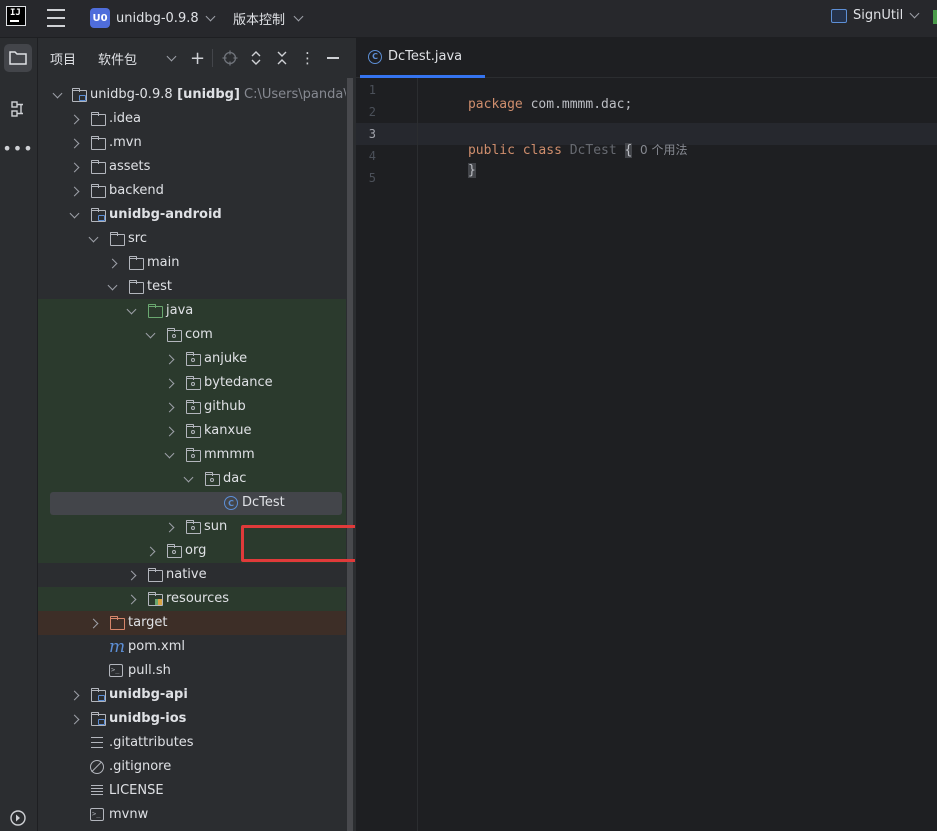  What do you see at coordinates (268, 18) in the screenshot?
I see `vcs-menu: 版本控制` at bounding box center [268, 18].